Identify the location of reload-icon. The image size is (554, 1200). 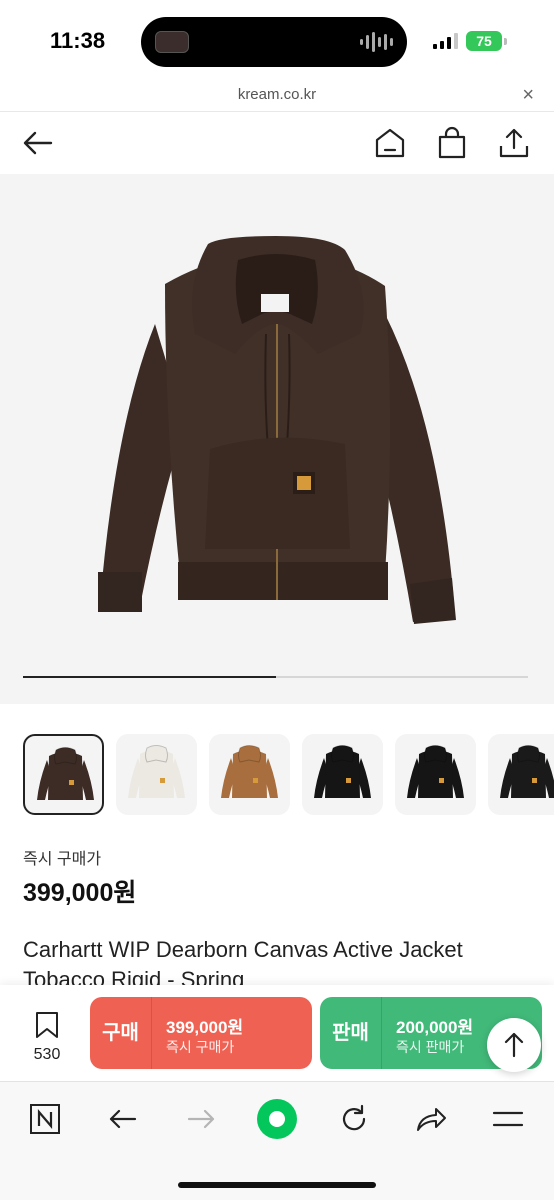
(354, 1119).